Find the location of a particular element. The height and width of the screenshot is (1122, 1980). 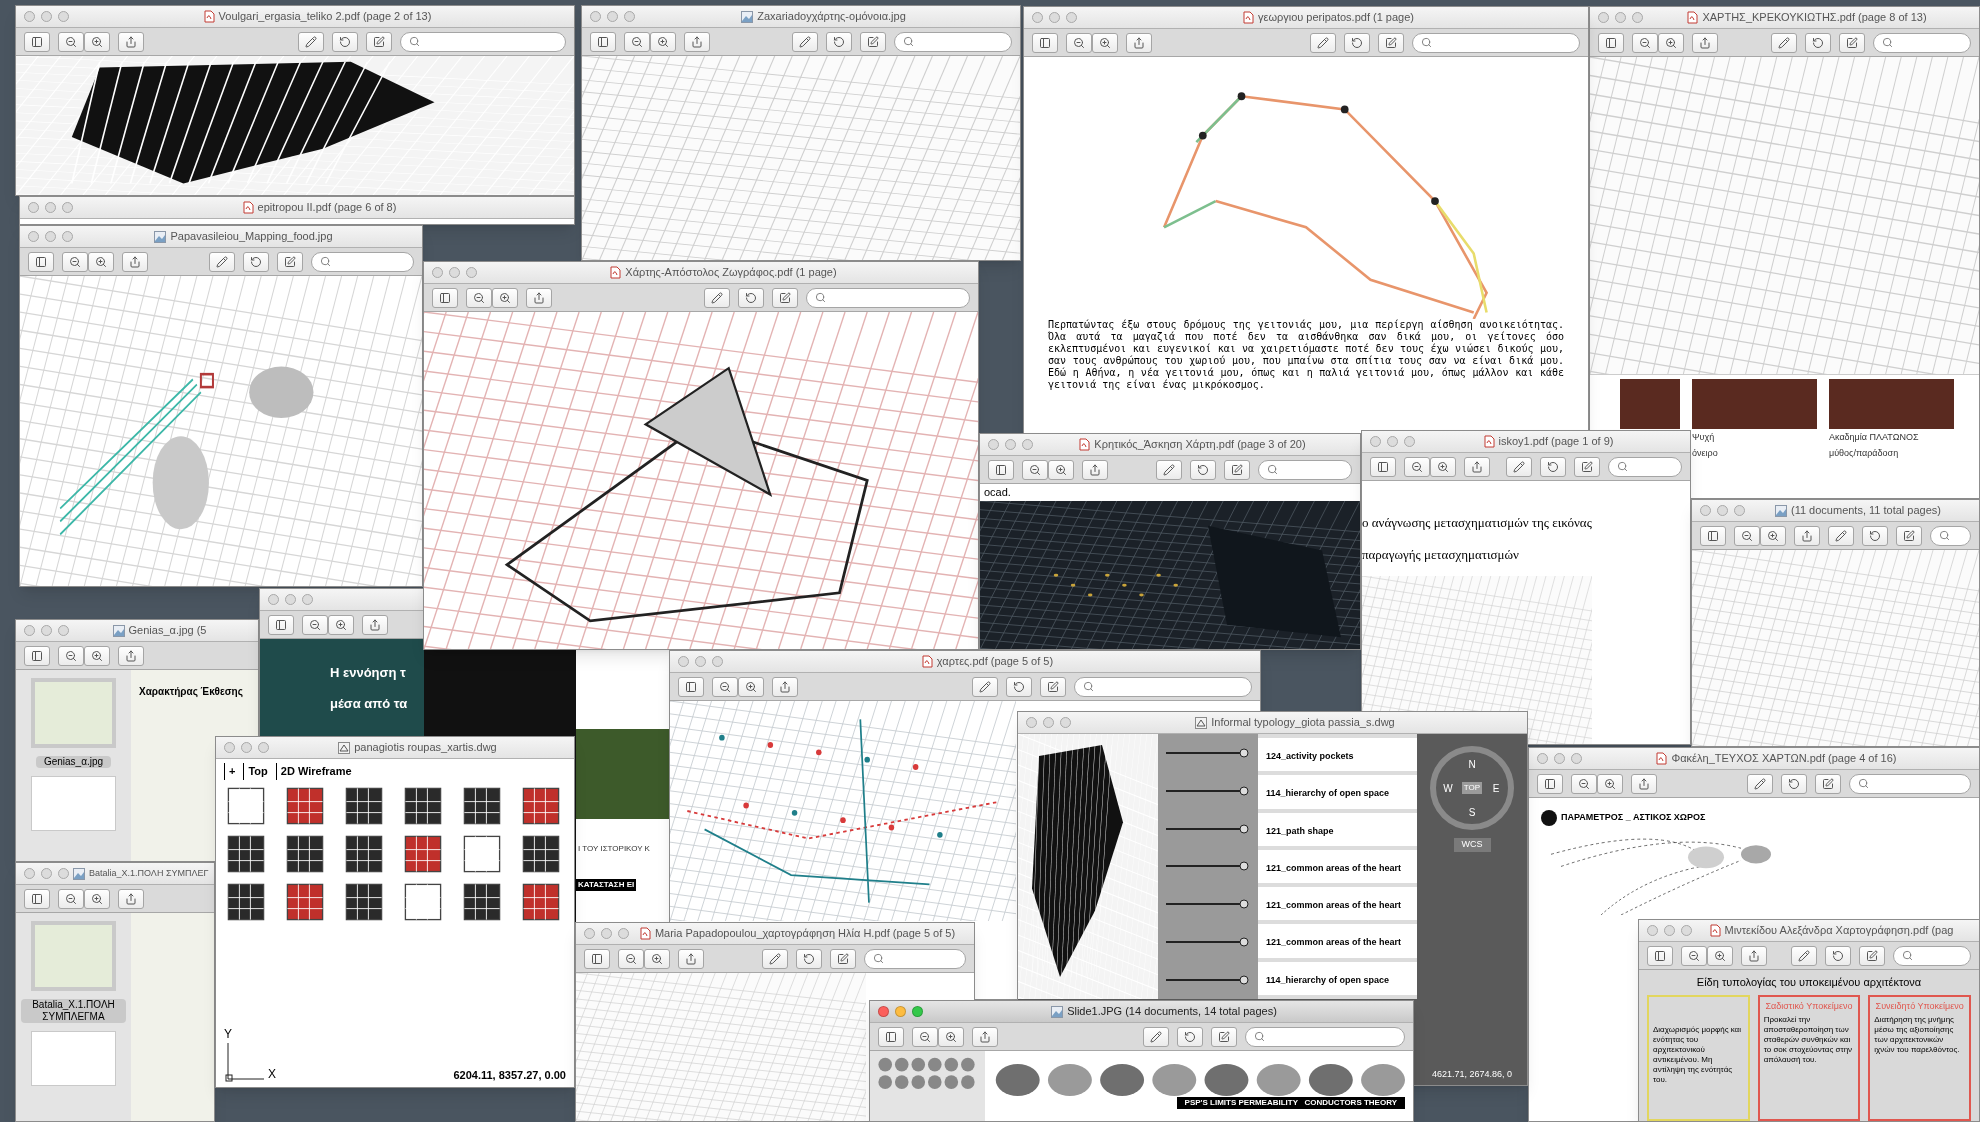

viewport-label: + is located at coordinates (230, 771).